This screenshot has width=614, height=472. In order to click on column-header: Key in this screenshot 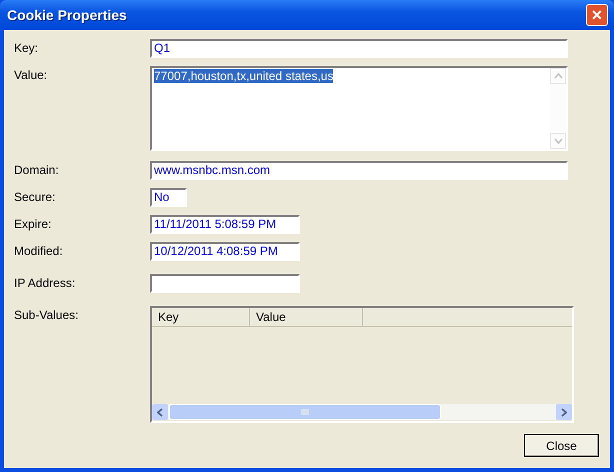, I will do `click(201, 317)`.